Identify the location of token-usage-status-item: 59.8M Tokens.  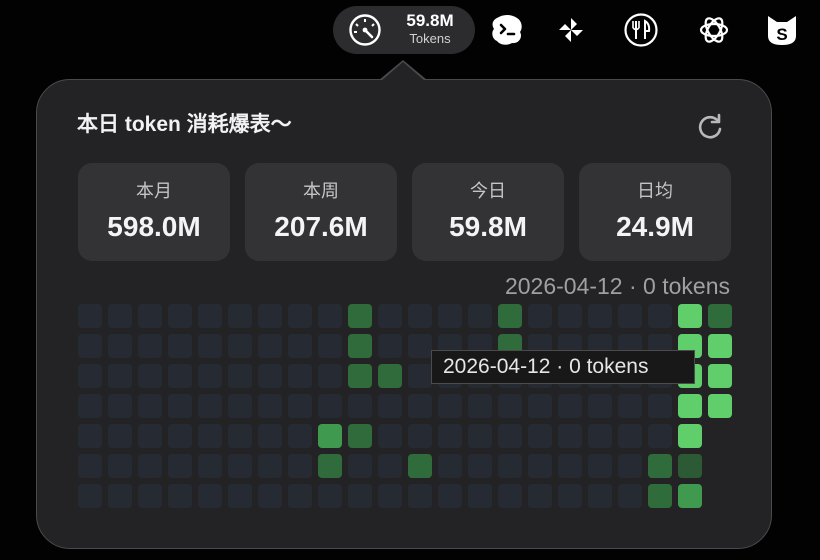
(404, 30).